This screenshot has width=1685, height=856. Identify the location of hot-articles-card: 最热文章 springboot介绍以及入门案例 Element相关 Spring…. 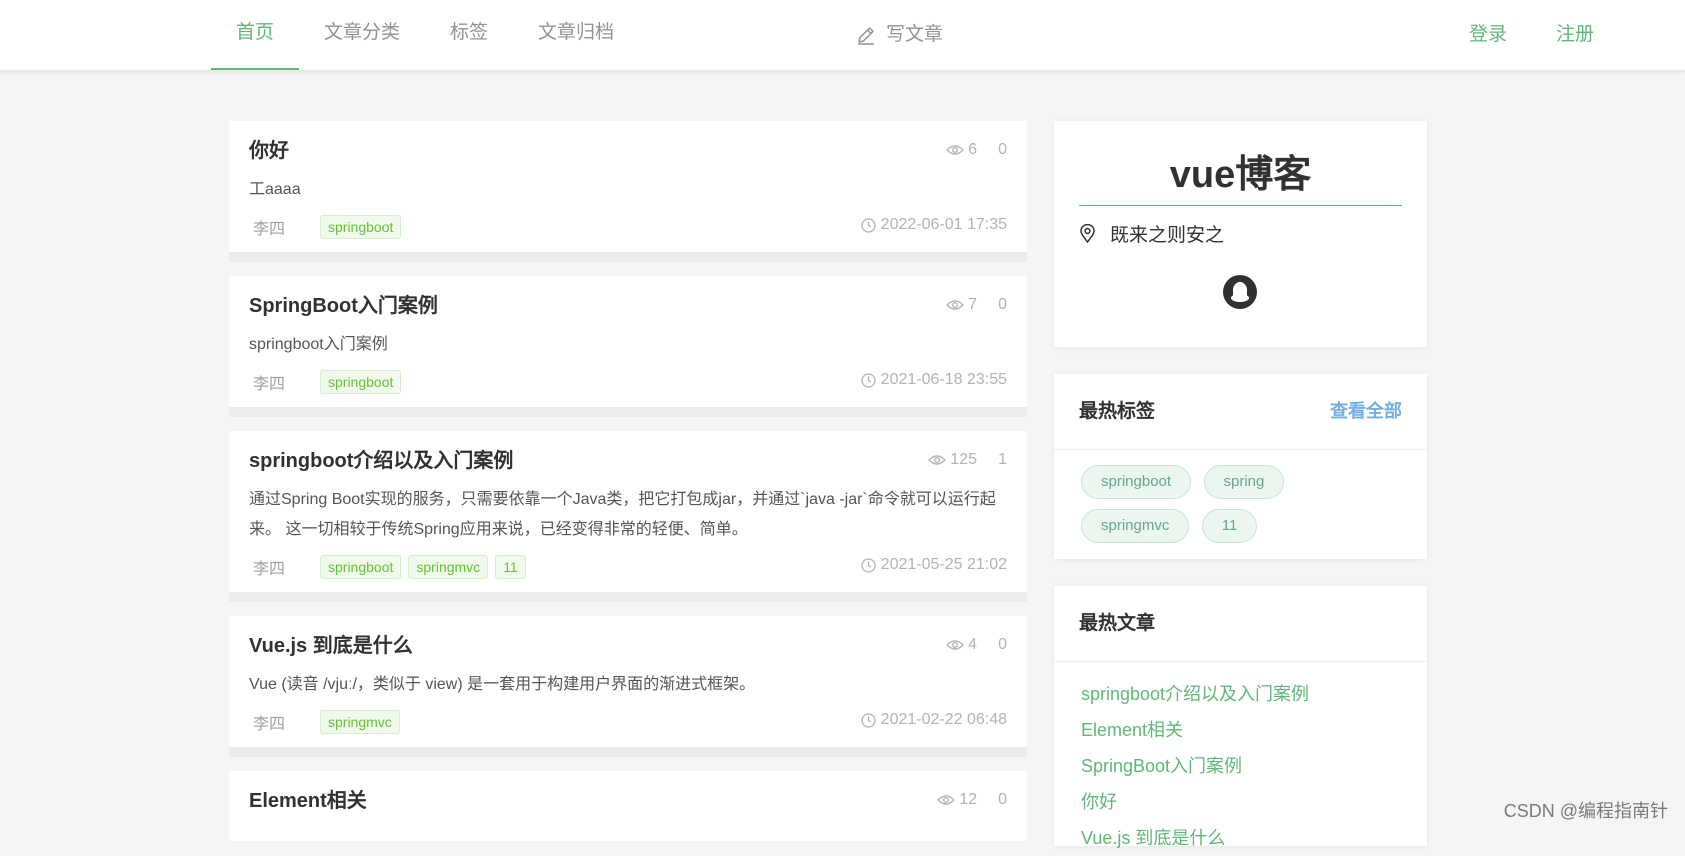
(1240, 717).